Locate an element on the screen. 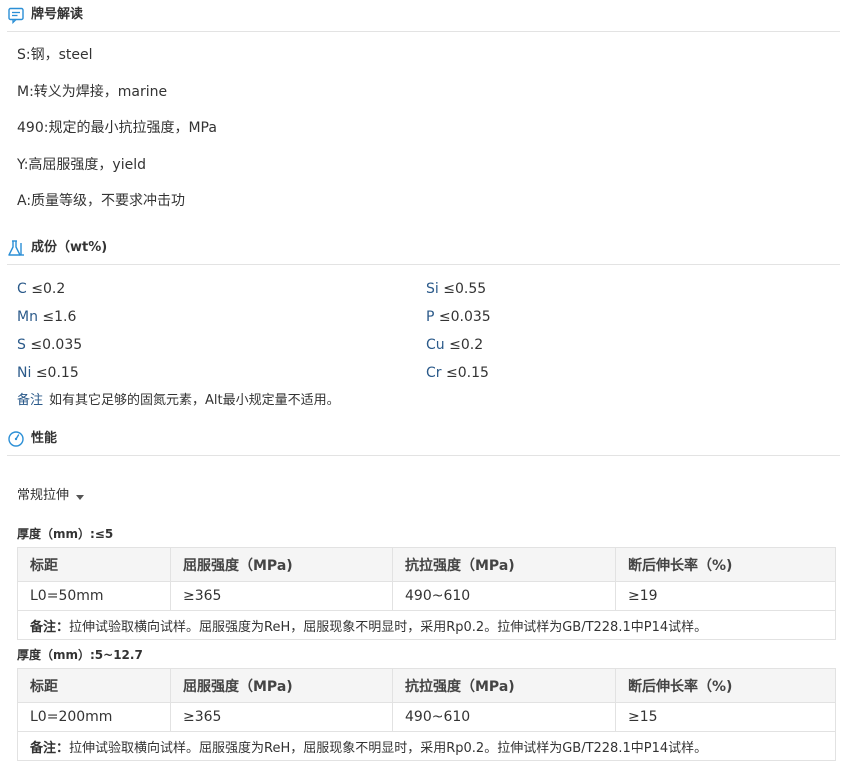  element-symbol: Cr is located at coordinates (434, 373).